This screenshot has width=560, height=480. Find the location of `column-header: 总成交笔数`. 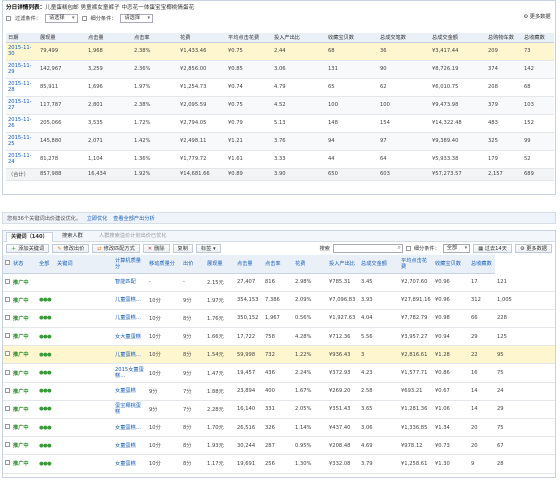

column-header: 总成交笔数 is located at coordinates (404, 38).